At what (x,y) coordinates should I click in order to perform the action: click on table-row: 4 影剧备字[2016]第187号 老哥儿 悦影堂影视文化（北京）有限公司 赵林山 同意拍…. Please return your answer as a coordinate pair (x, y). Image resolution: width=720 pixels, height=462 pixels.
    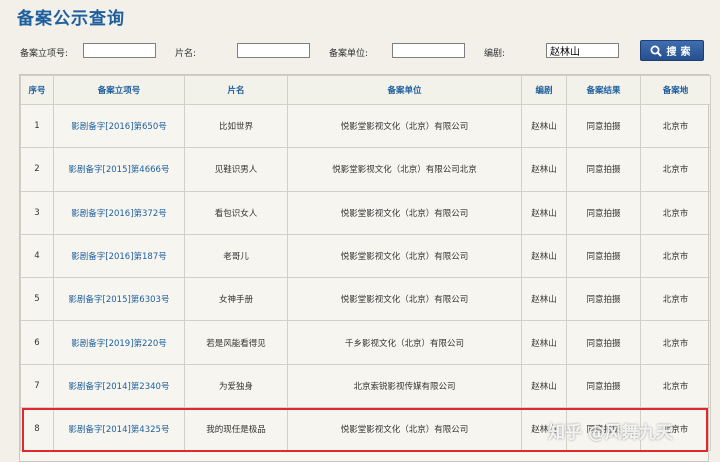
    Looking at the image, I should click on (365, 256).